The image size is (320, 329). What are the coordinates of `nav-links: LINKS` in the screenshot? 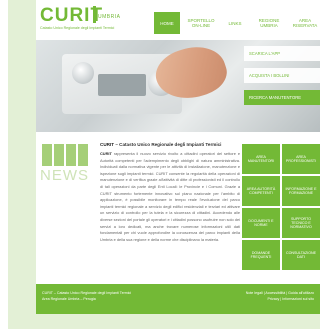 It's located at (235, 23).